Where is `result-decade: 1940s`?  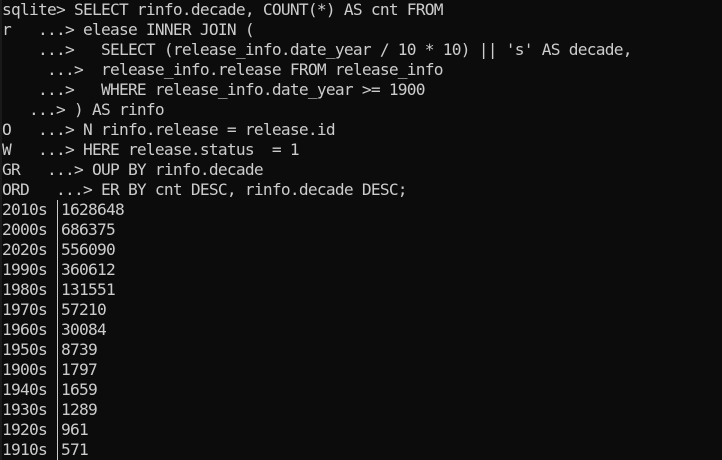
result-decade: 1940s is located at coordinates (30, 390).